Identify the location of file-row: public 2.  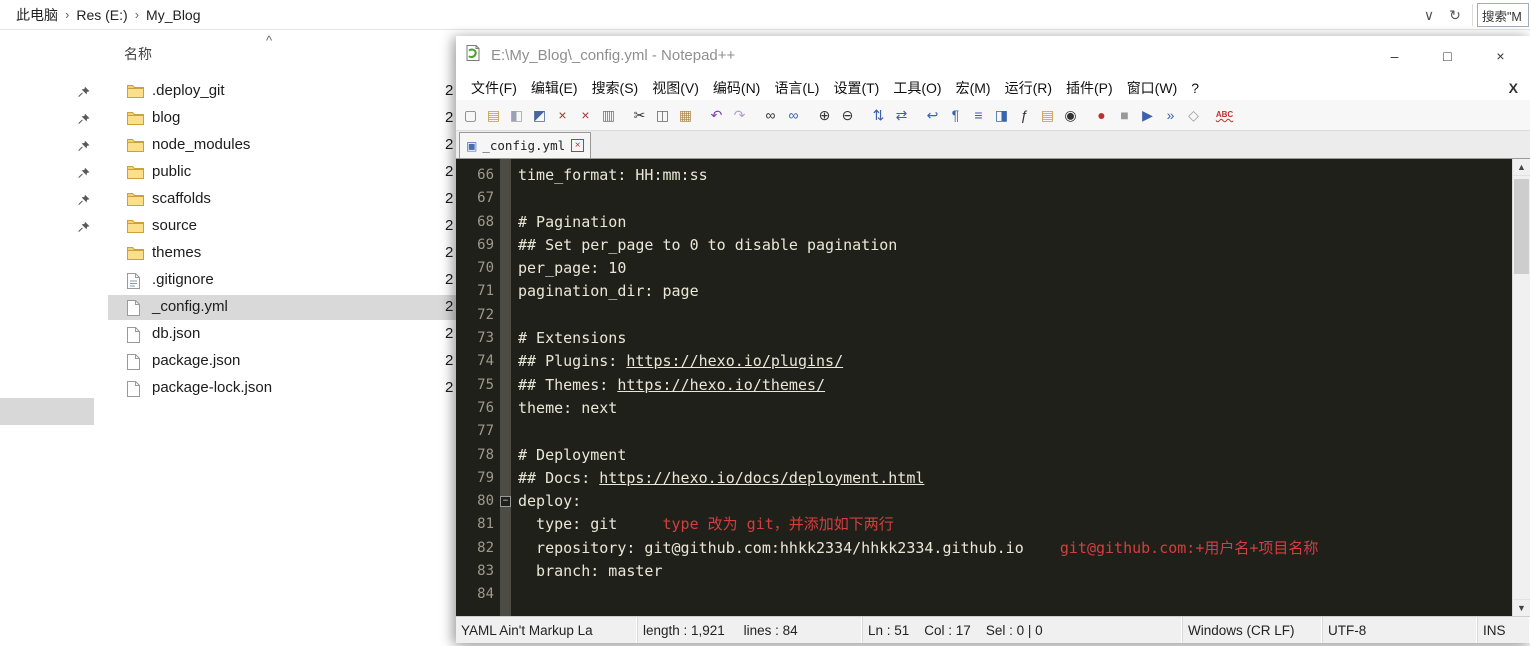
(228, 172).